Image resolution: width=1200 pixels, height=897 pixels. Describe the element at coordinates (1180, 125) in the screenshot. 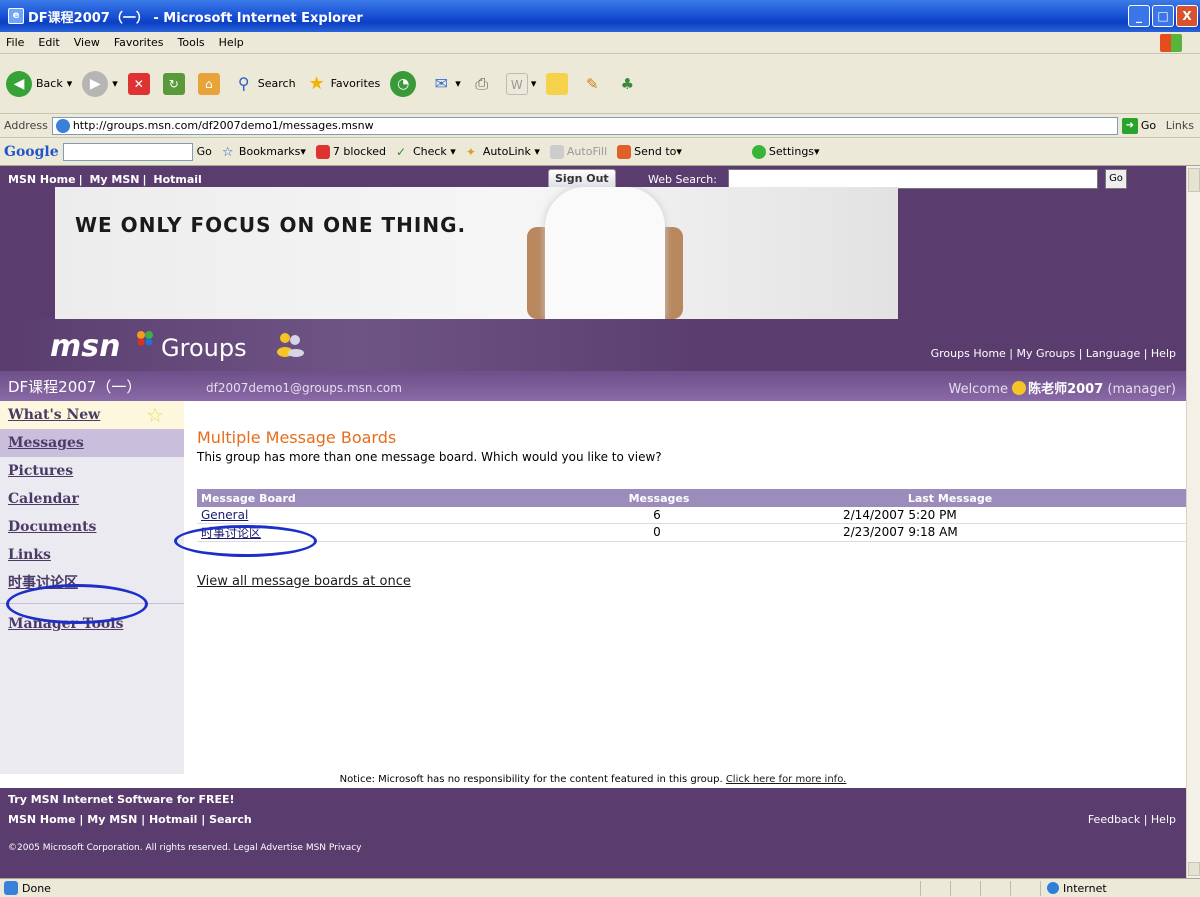

I see `links-button: Links` at that location.